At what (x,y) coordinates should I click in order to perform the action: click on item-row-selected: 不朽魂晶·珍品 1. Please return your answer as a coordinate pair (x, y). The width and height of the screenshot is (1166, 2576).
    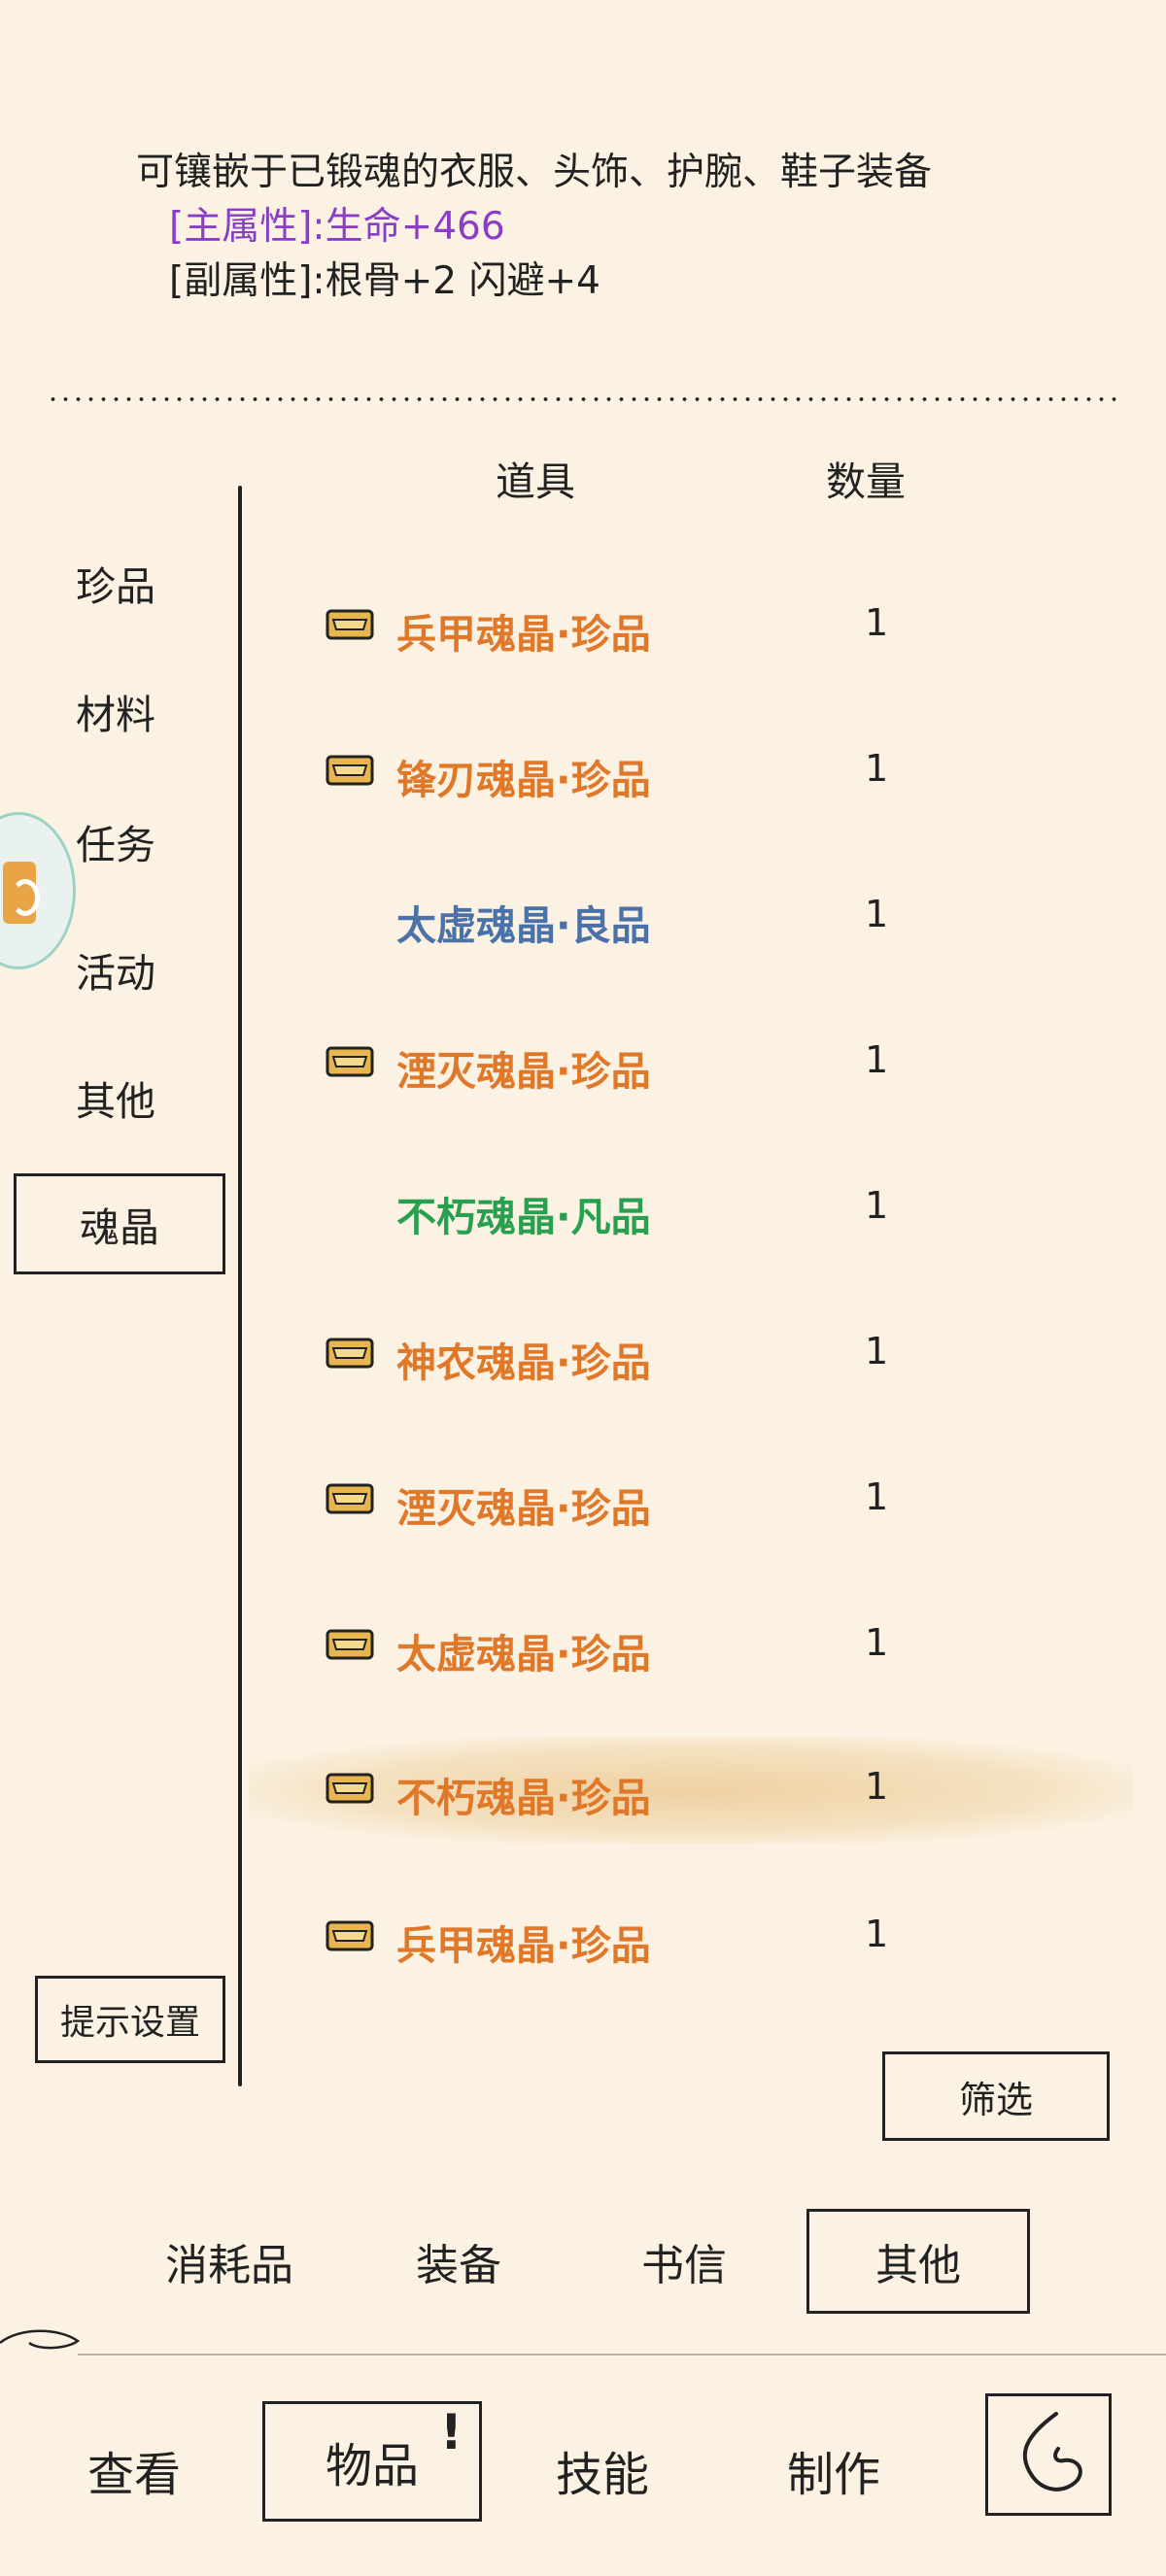
    Looking at the image, I should click on (691, 1790).